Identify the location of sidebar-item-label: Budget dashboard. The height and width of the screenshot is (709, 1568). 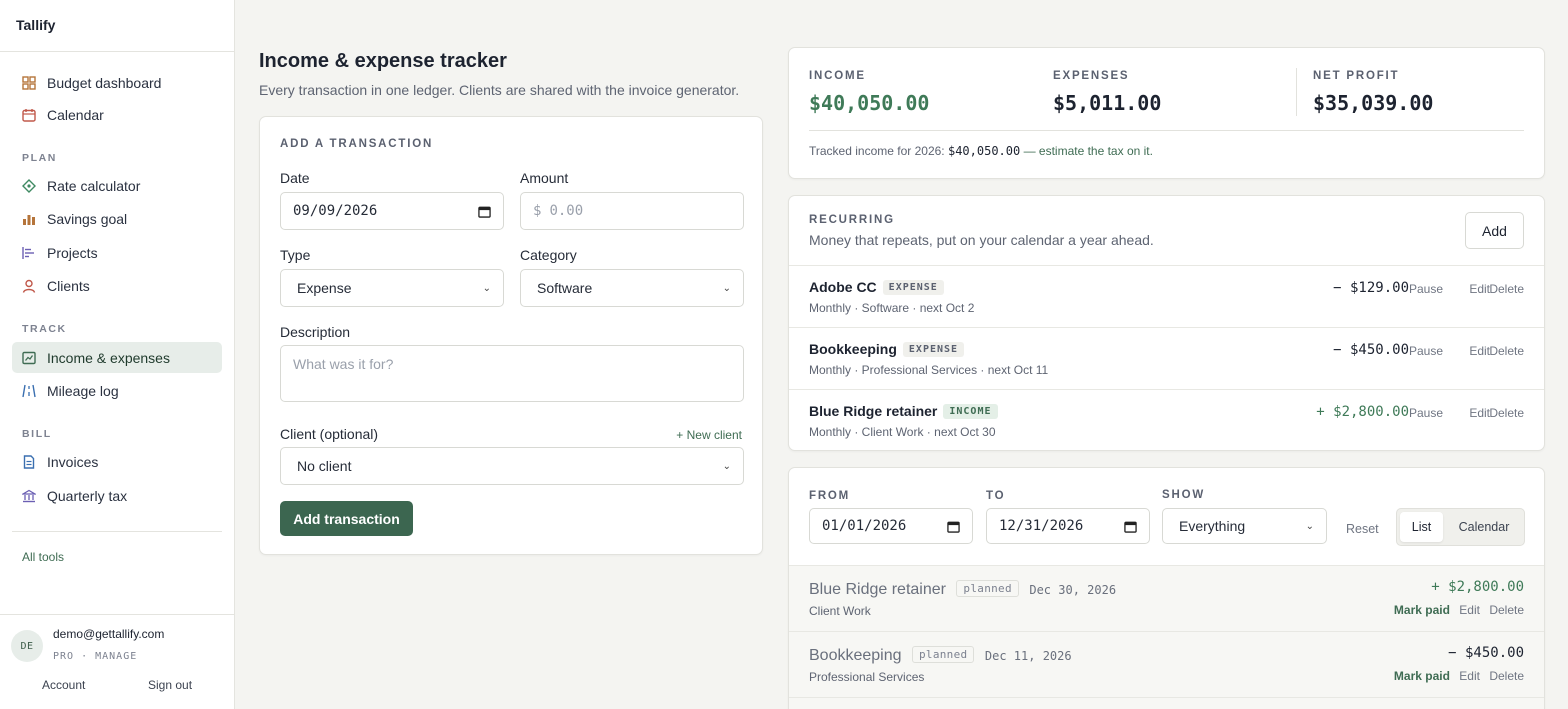
(104, 82).